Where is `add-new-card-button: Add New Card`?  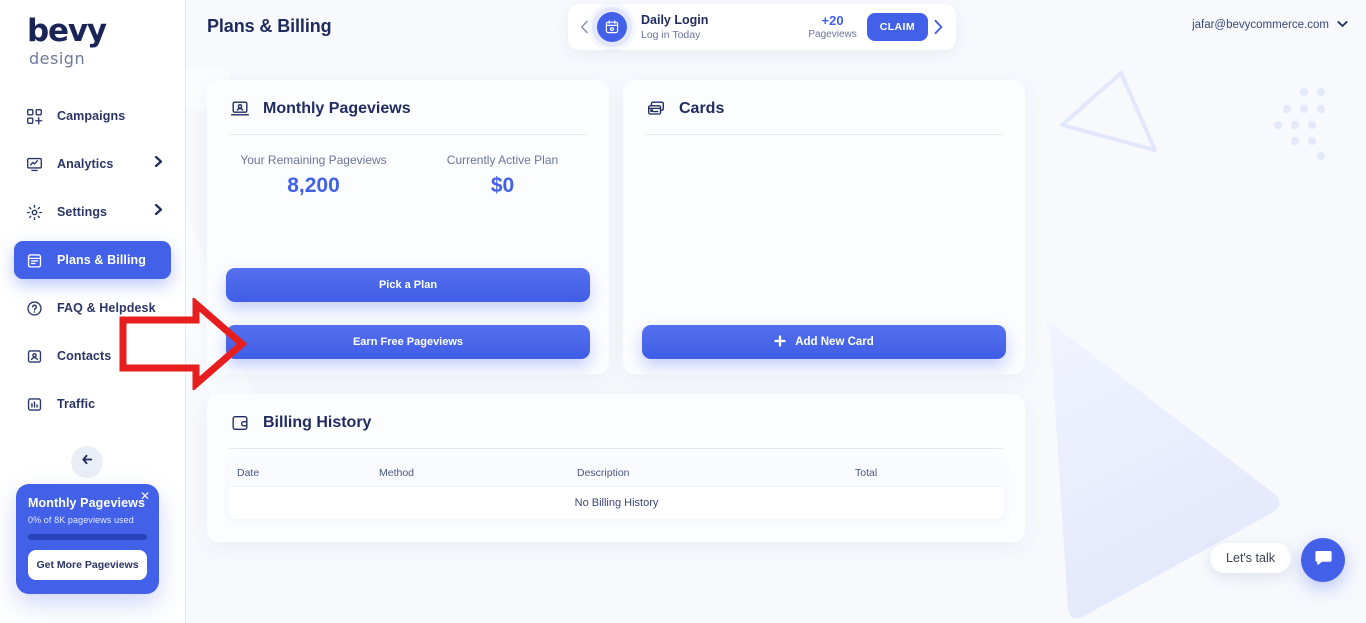
add-new-card-button: Add New Card is located at coordinates (824, 342).